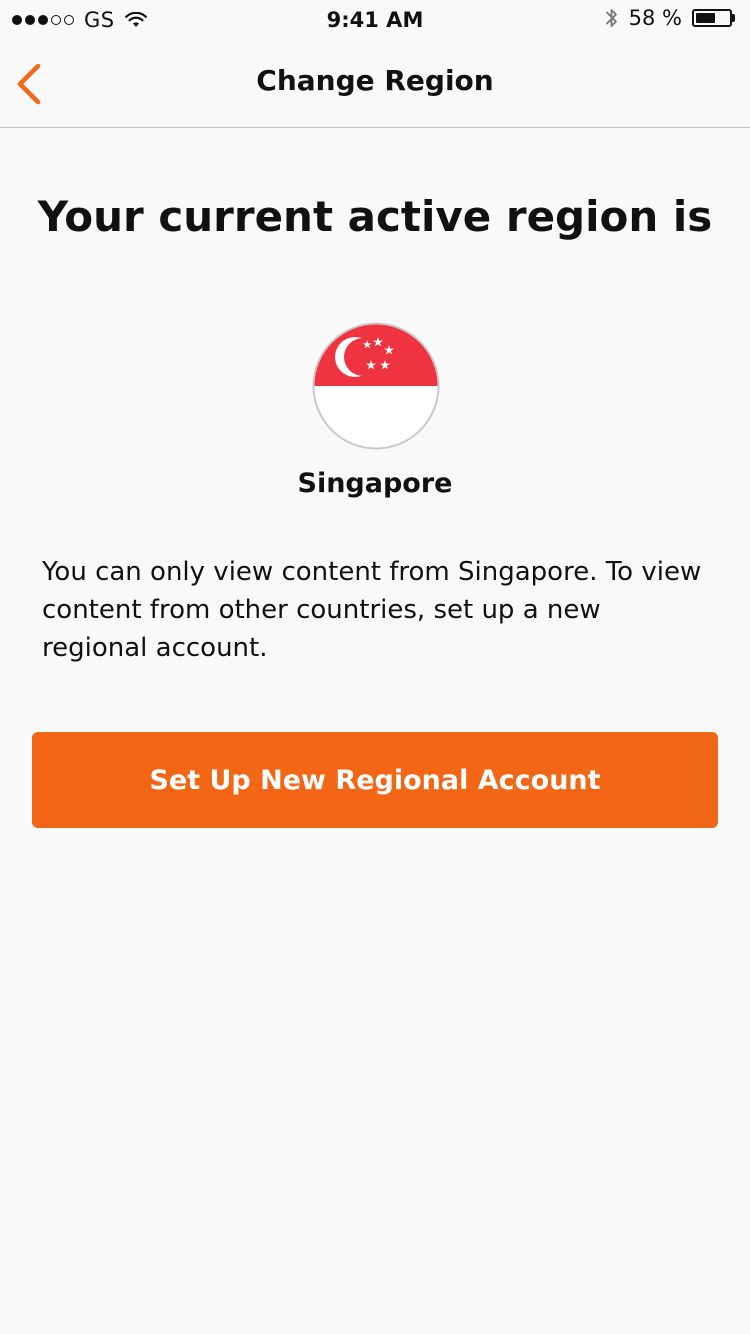 This screenshot has width=750, height=1334. Describe the element at coordinates (611, 18) in the screenshot. I see `bluetooth-icon` at that location.